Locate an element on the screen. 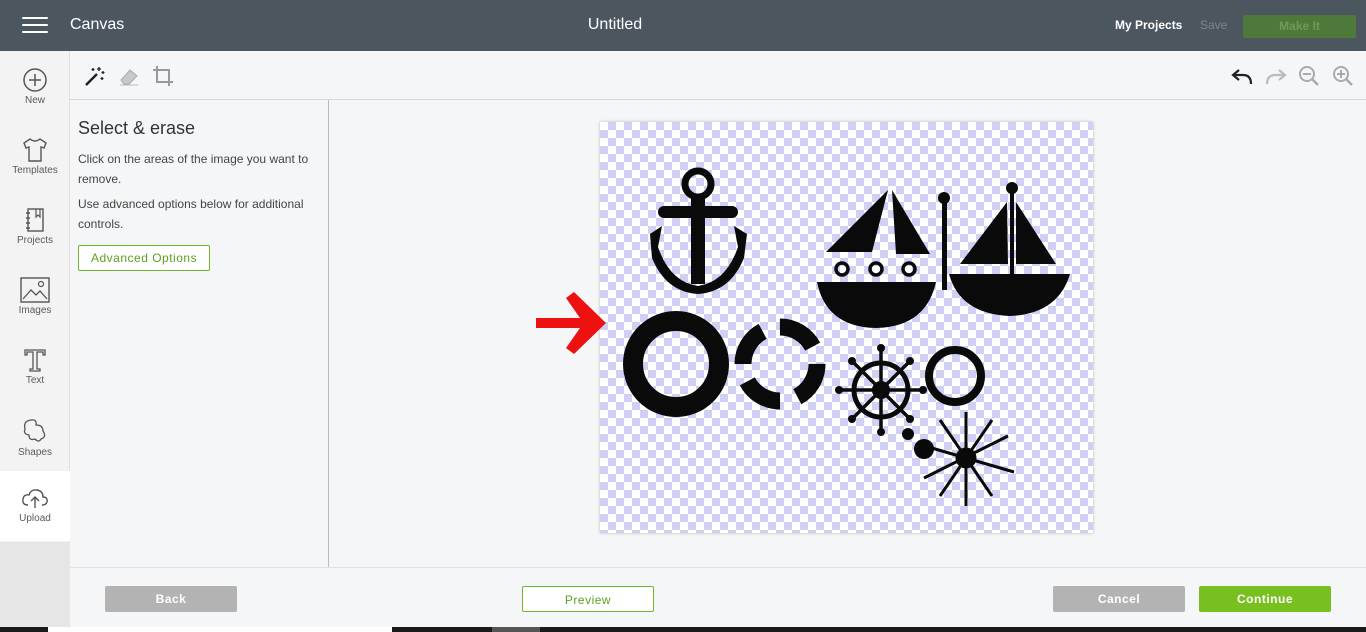  eraser-icon is located at coordinates (129, 76).